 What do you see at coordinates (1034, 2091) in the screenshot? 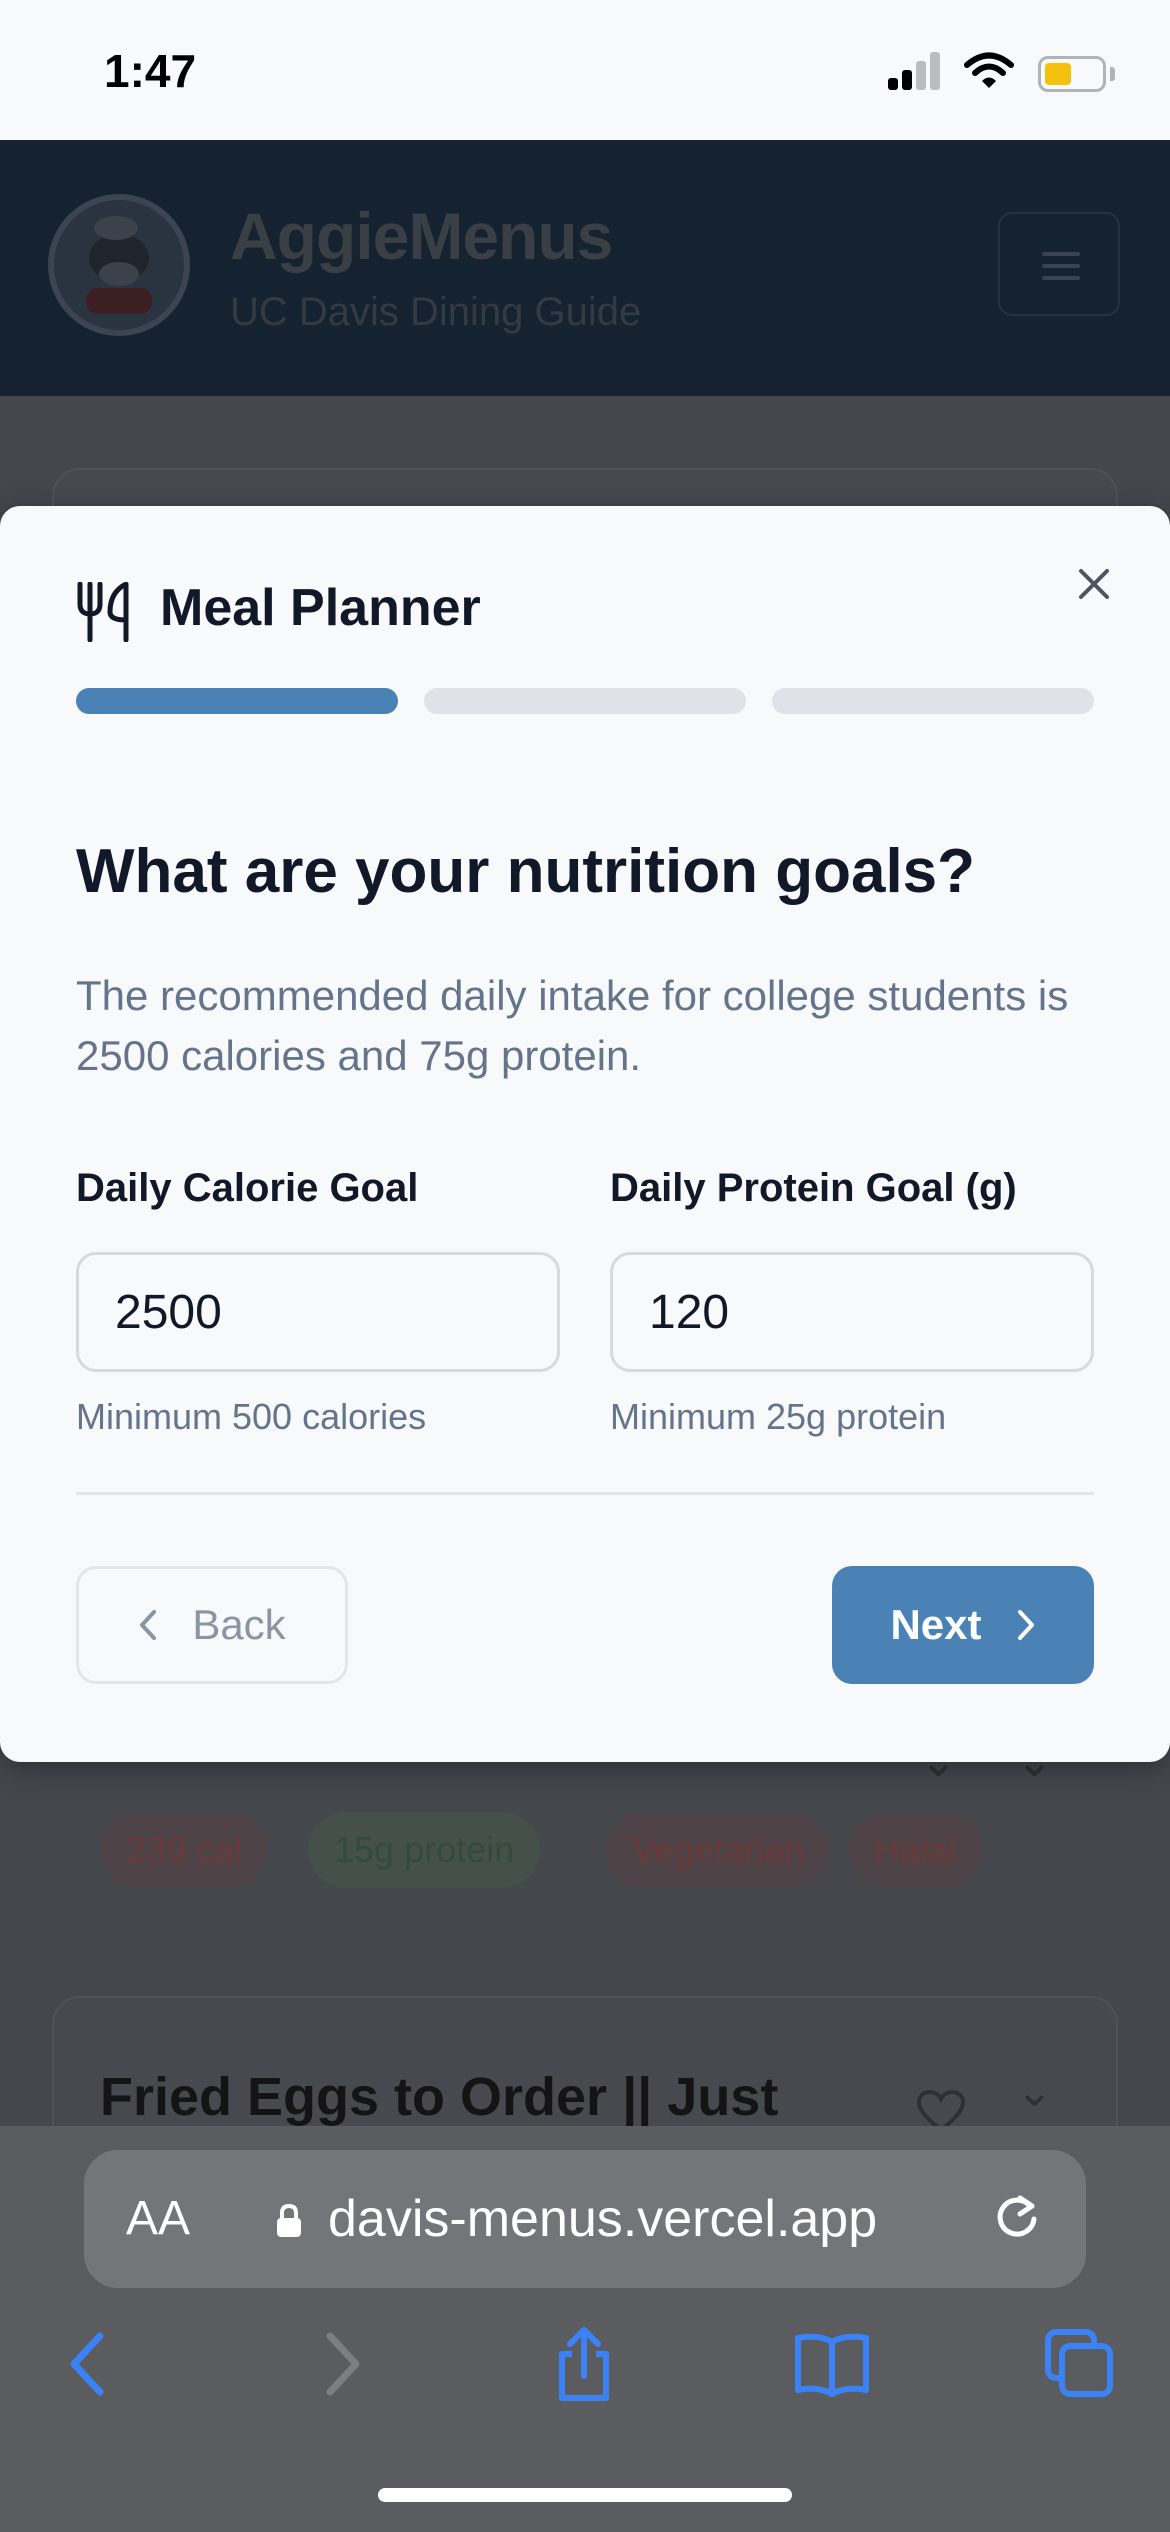
I see `chevron-down-icon: ⌄` at bounding box center [1034, 2091].